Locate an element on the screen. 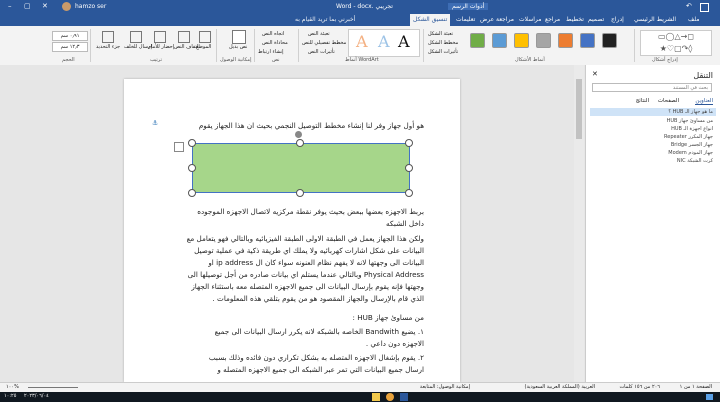 The image size is (720, 402). taskbar: ١٠:٢٥ ٢٠٢٣/٠٦/٠٤ is located at coordinates (360, 397).